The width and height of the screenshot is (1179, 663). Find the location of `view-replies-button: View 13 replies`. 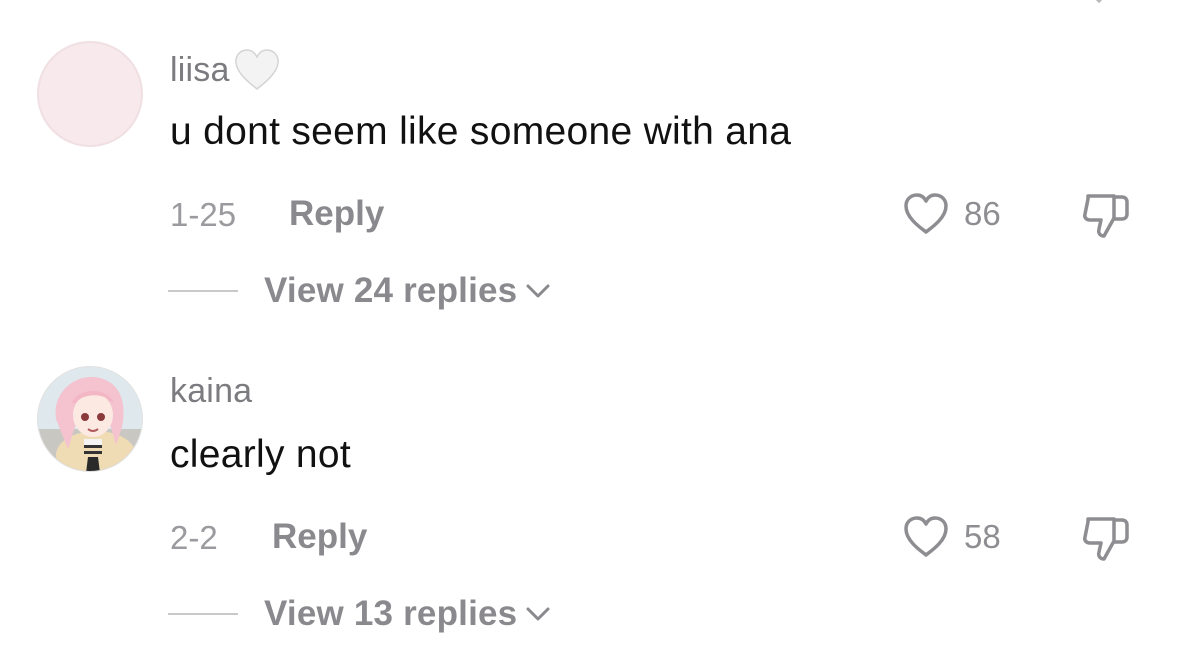

view-replies-button: View 13 replies is located at coordinates (359, 614).